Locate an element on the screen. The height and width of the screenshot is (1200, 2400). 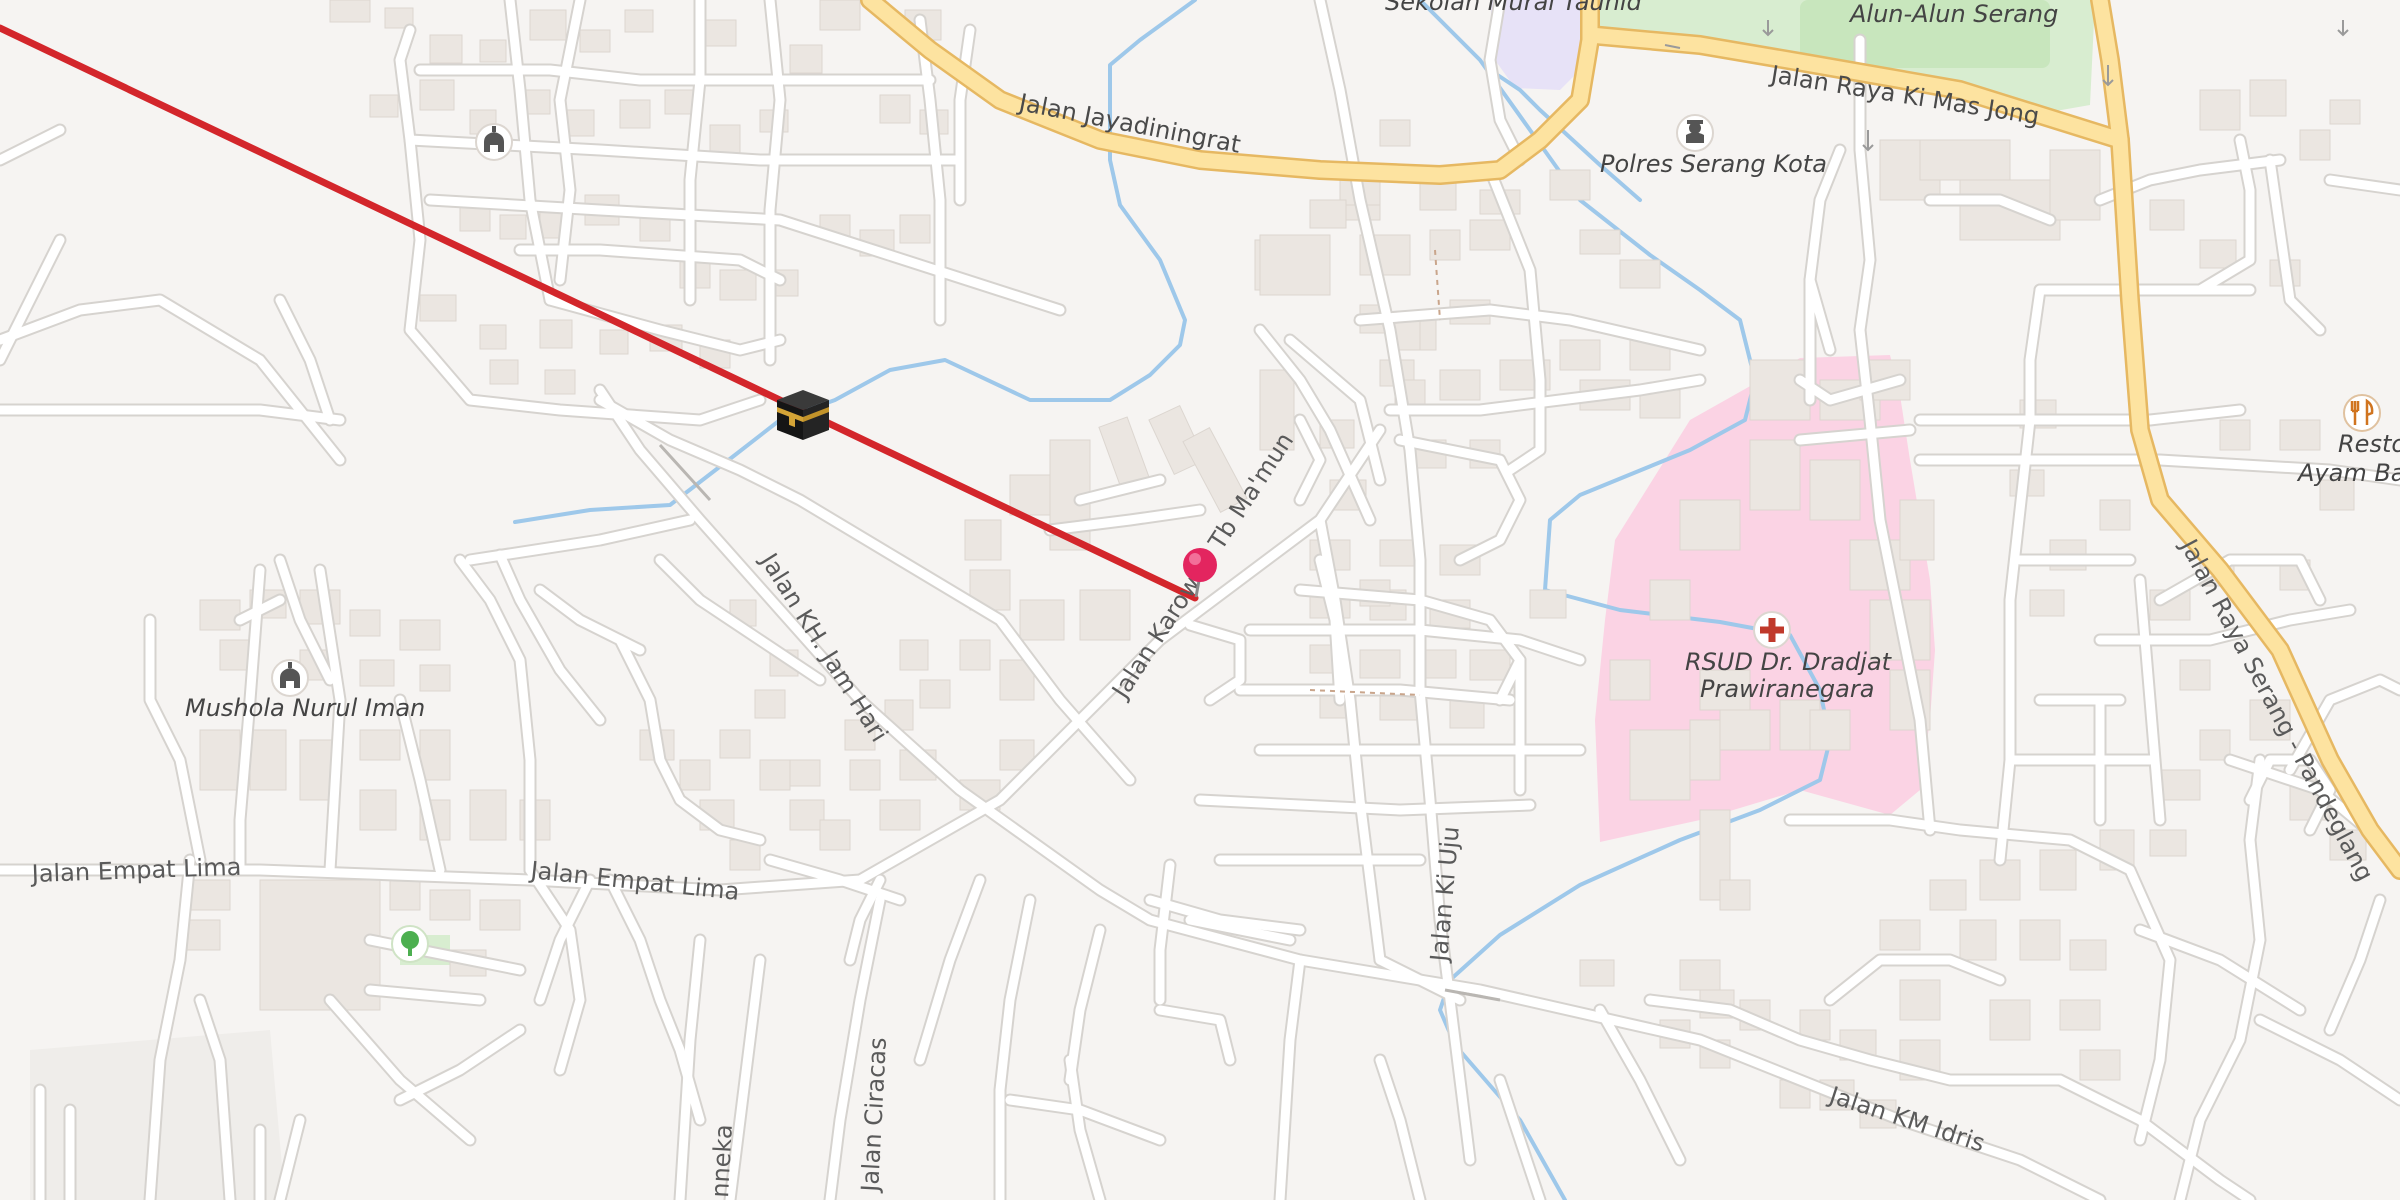
road-label-empat-lima-b: Jalan Empat Lima is located at coordinates (633, 881).